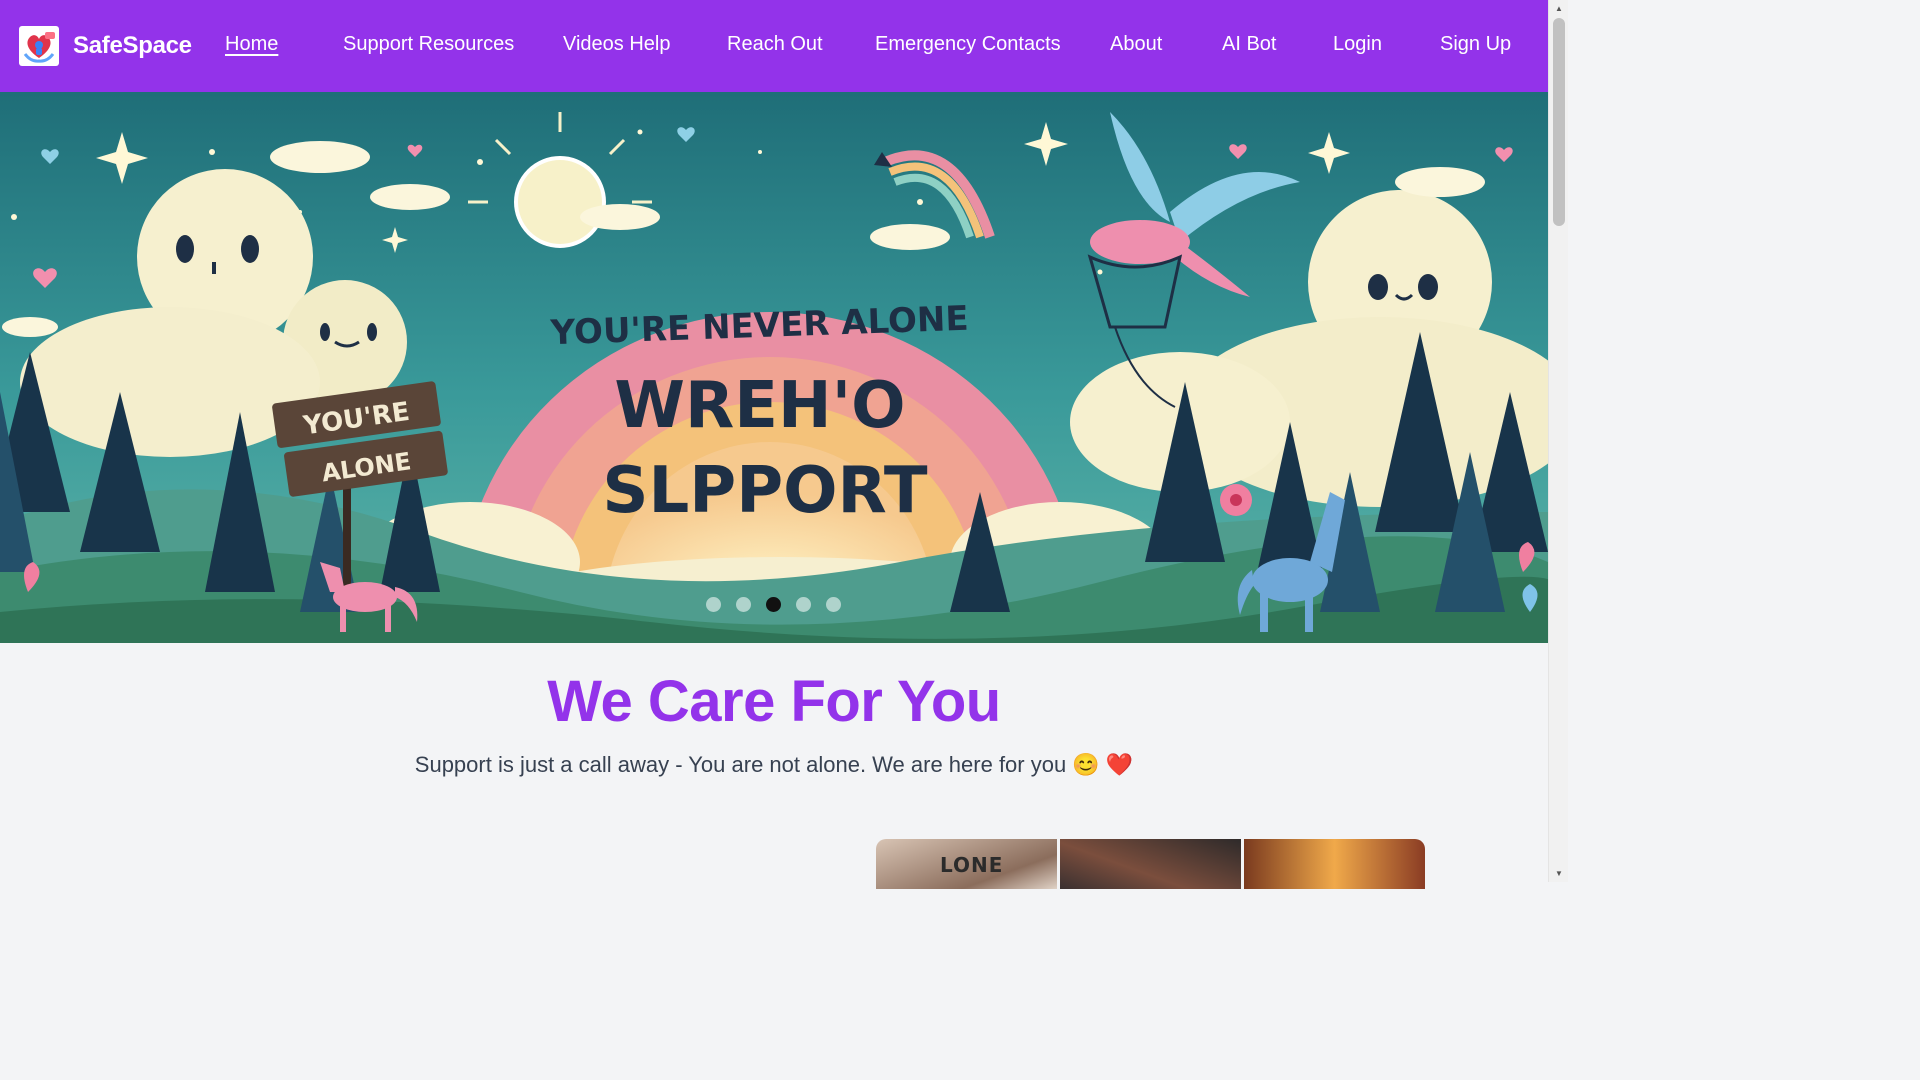 The height and width of the screenshot is (1080, 1920). What do you see at coordinates (428, 44) in the screenshot?
I see `nav-support-resources: Support Resources` at bounding box center [428, 44].